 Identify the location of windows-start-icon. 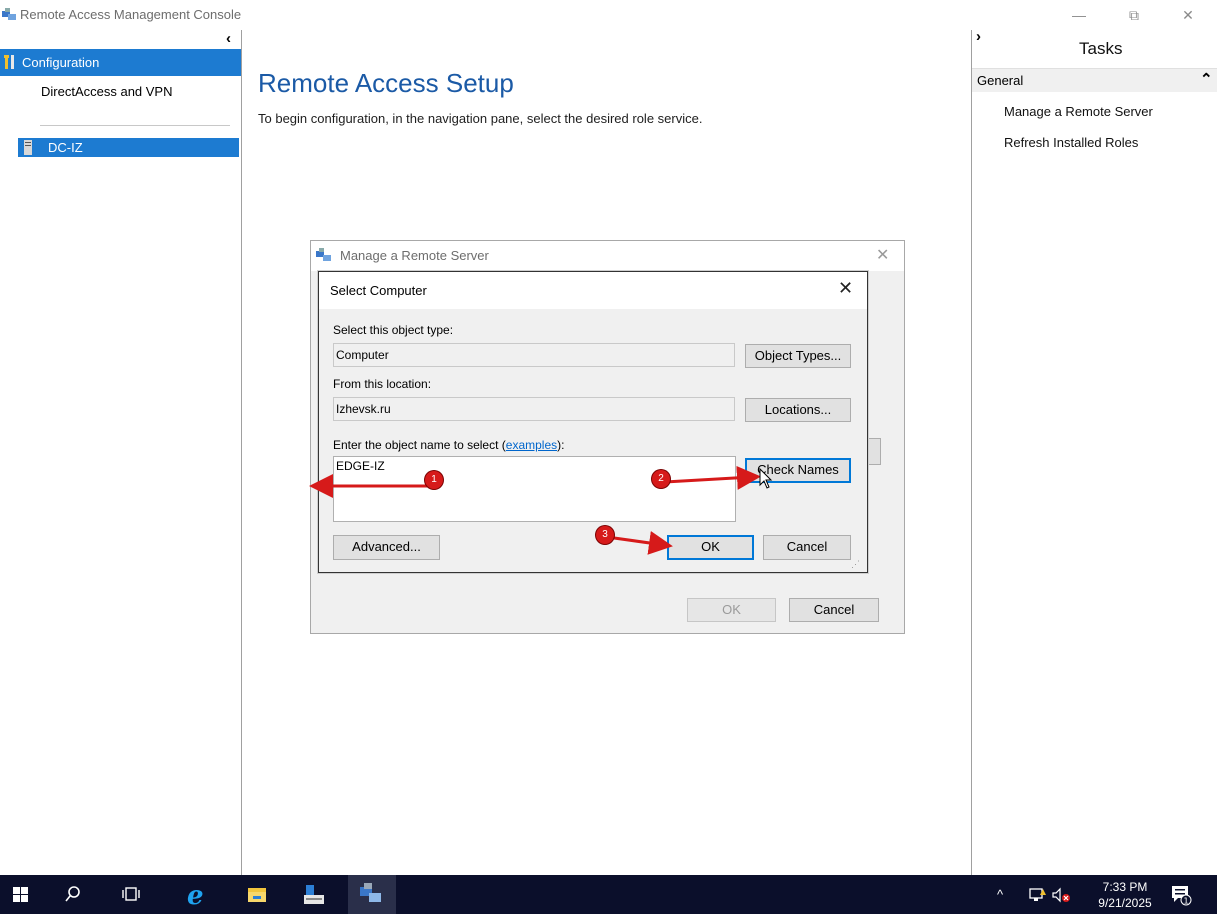
(20, 894).